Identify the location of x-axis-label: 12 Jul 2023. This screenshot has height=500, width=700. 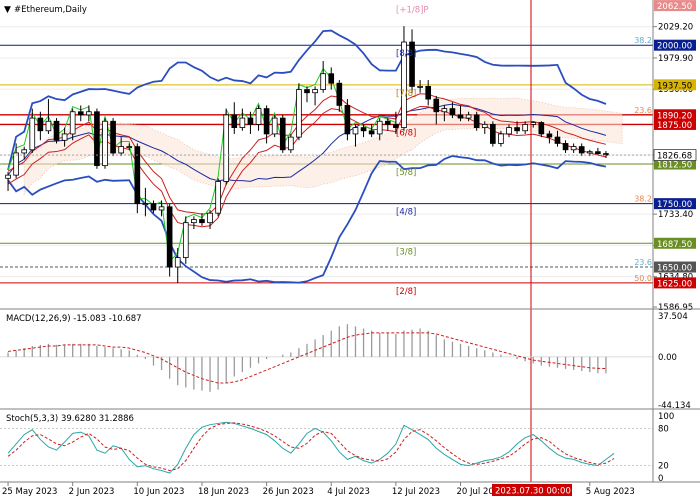
(416, 492).